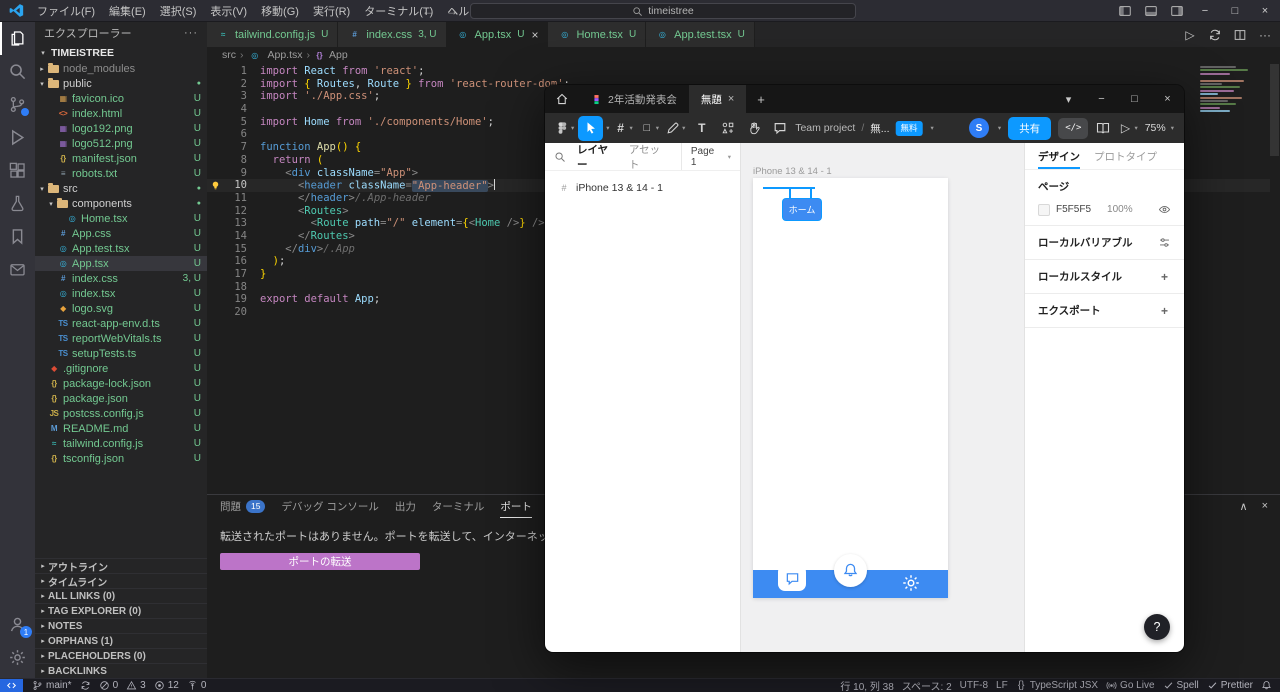 This screenshot has height=692, width=1280. What do you see at coordinates (121, 655) in the screenshot?
I see `section-PLACEHOLDERS (0): ▸ PLACEHOLDERS (0)` at bounding box center [121, 655].